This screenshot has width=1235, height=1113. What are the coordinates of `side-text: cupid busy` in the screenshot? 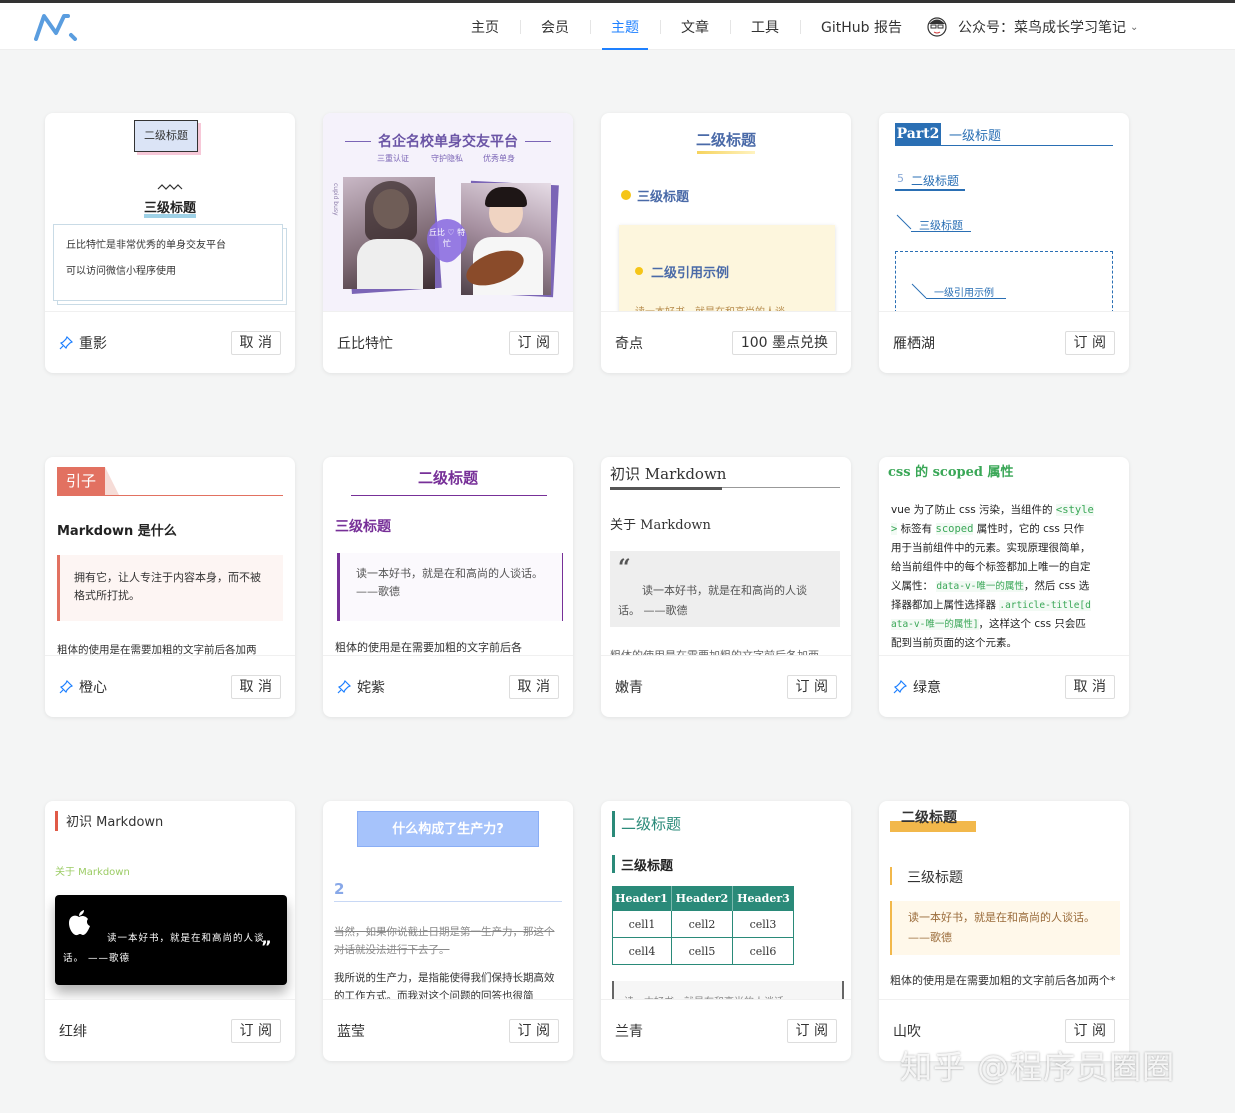 It's located at (335, 199).